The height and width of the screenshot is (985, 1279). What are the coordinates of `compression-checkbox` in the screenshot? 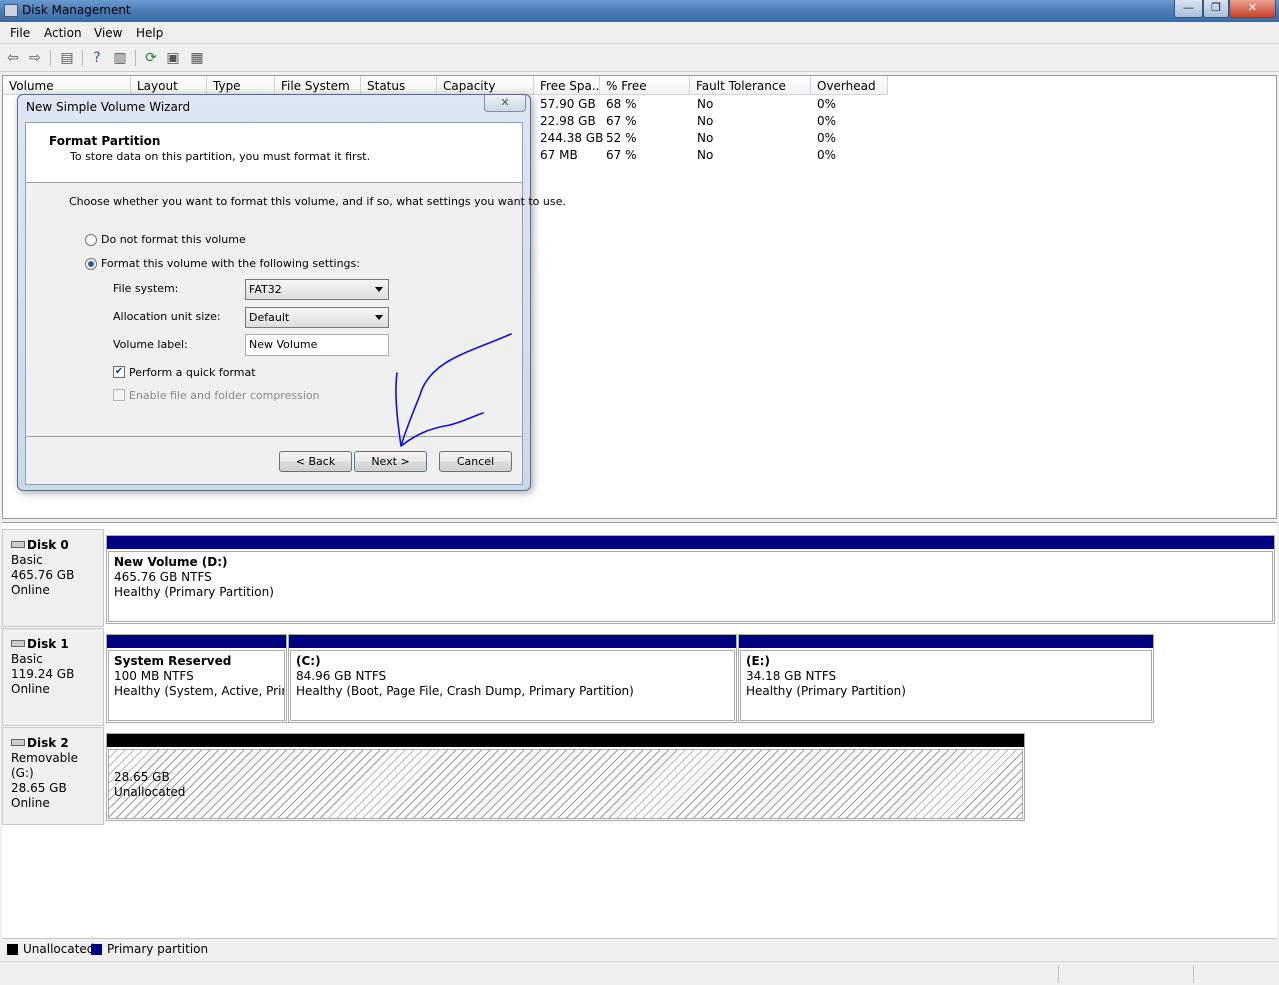 It's located at (119, 395).